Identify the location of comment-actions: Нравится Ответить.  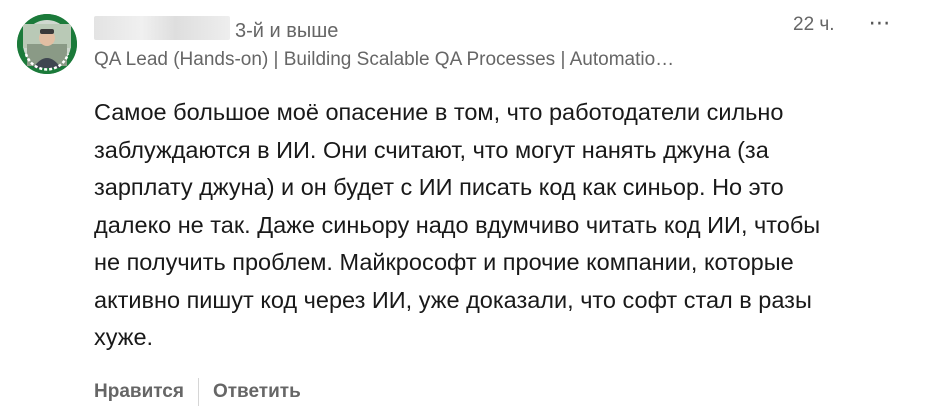
(197, 392).